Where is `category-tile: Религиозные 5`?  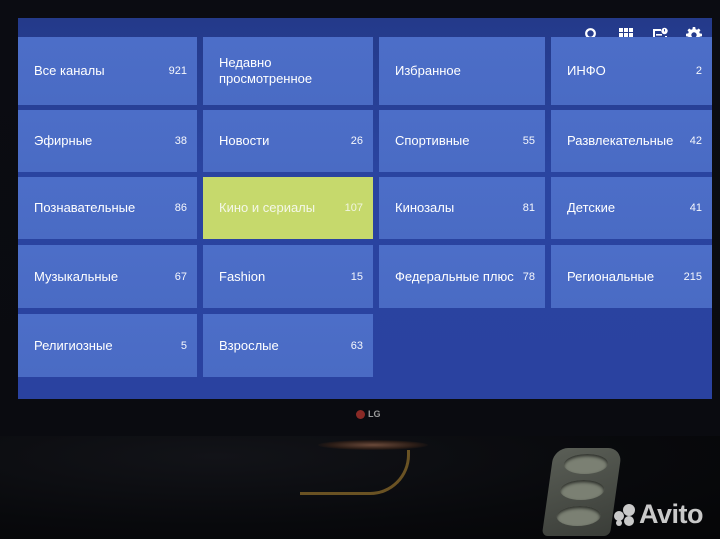 category-tile: Религиозные 5 is located at coordinates (107, 345).